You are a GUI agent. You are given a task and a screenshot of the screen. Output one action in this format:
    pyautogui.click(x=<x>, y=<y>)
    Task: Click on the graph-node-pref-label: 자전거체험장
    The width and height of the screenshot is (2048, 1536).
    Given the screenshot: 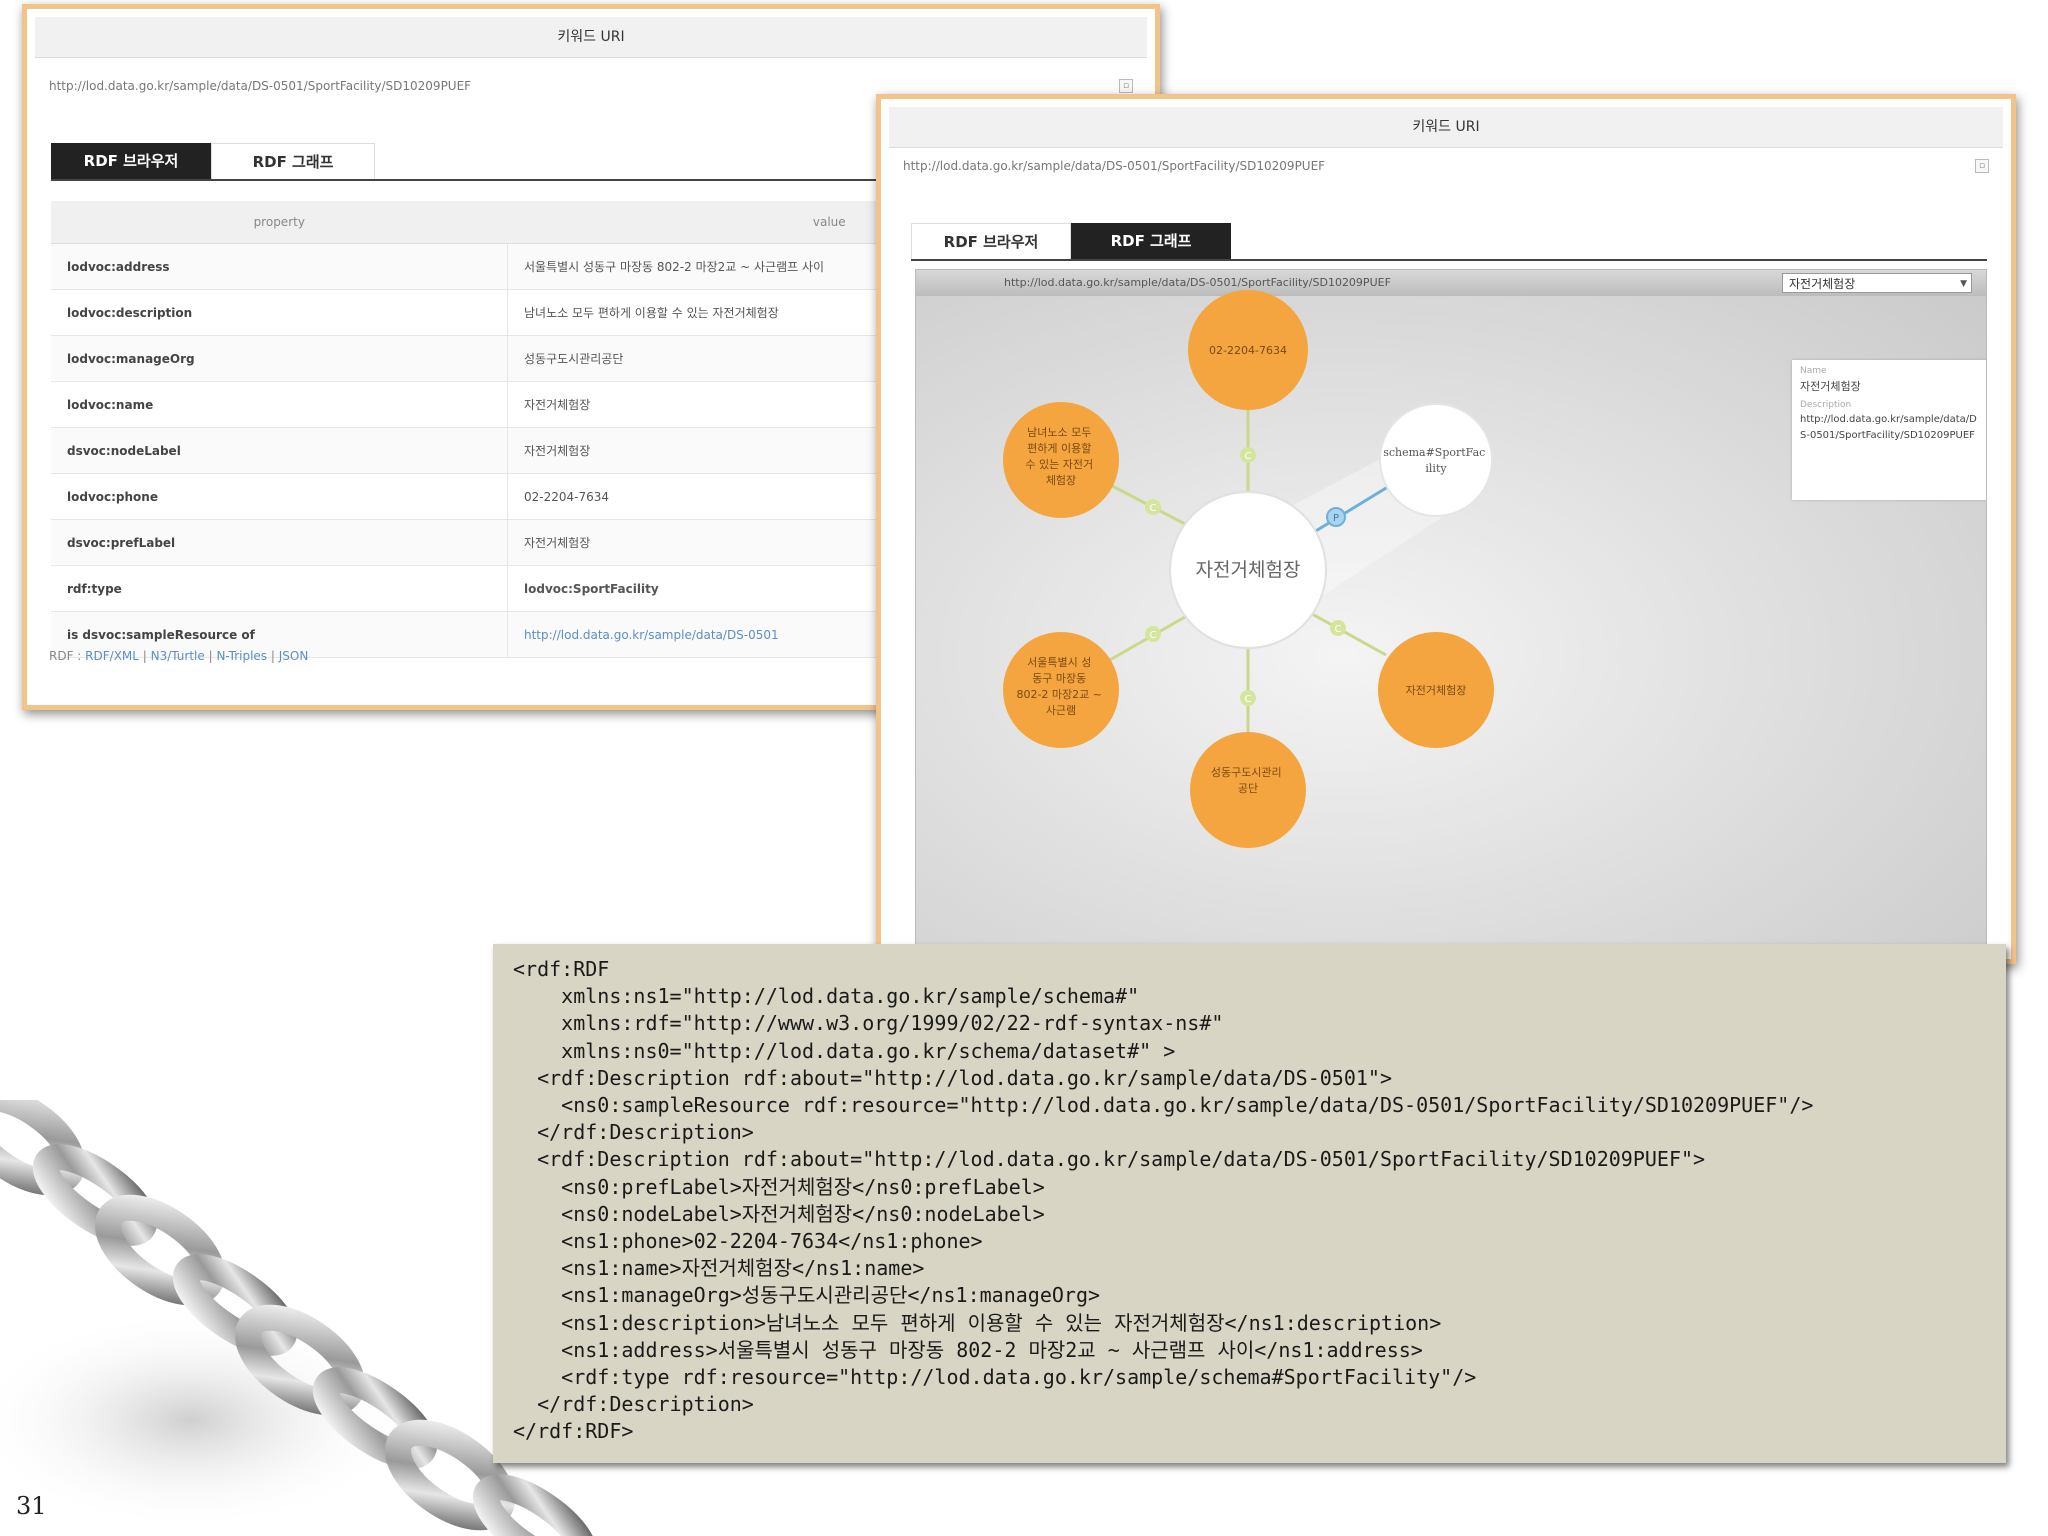 What is the action you would take?
    pyautogui.click(x=1436, y=690)
    